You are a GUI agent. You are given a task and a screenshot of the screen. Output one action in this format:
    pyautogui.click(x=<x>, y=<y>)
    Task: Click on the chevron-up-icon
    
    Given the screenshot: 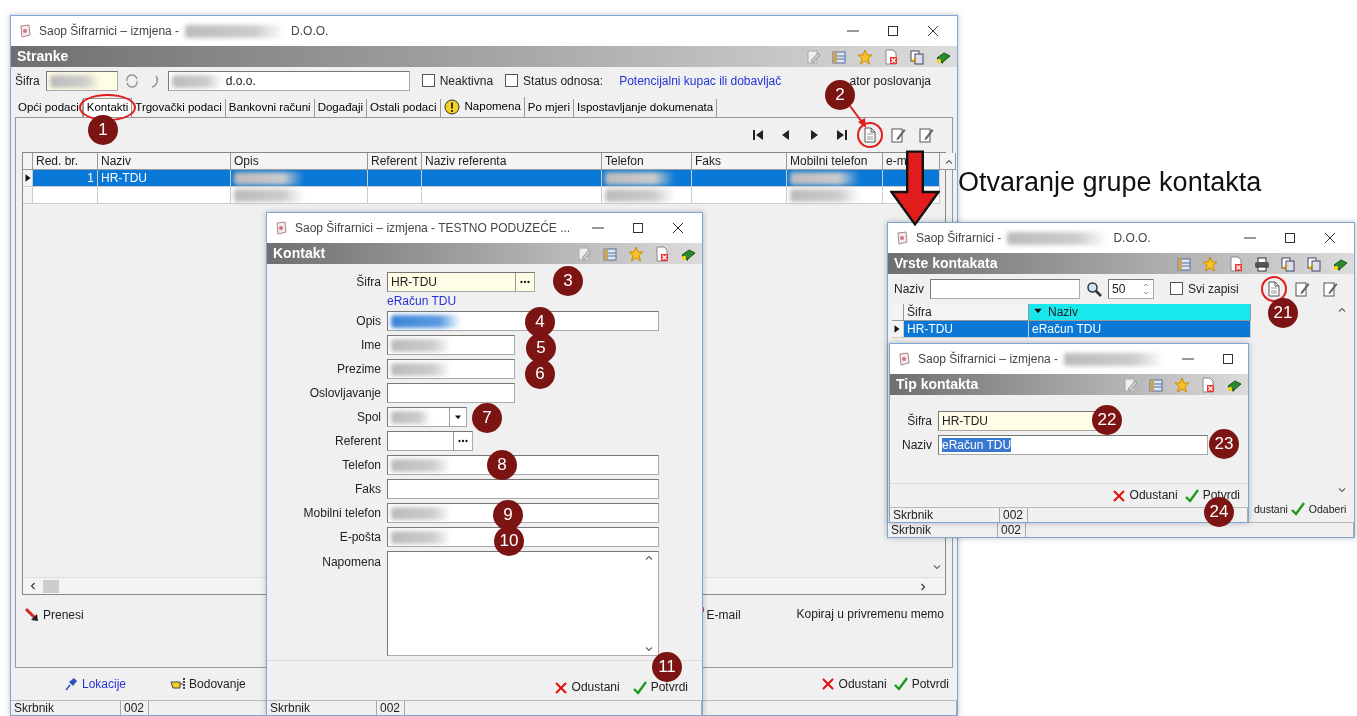 What is the action you would take?
    pyautogui.click(x=1146, y=285)
    